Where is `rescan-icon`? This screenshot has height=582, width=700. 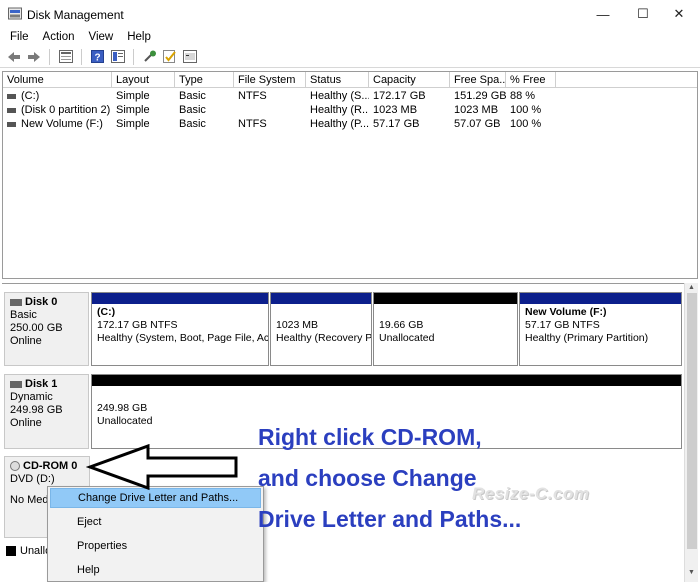 rescan-icon is located at coordinates (149, 57).